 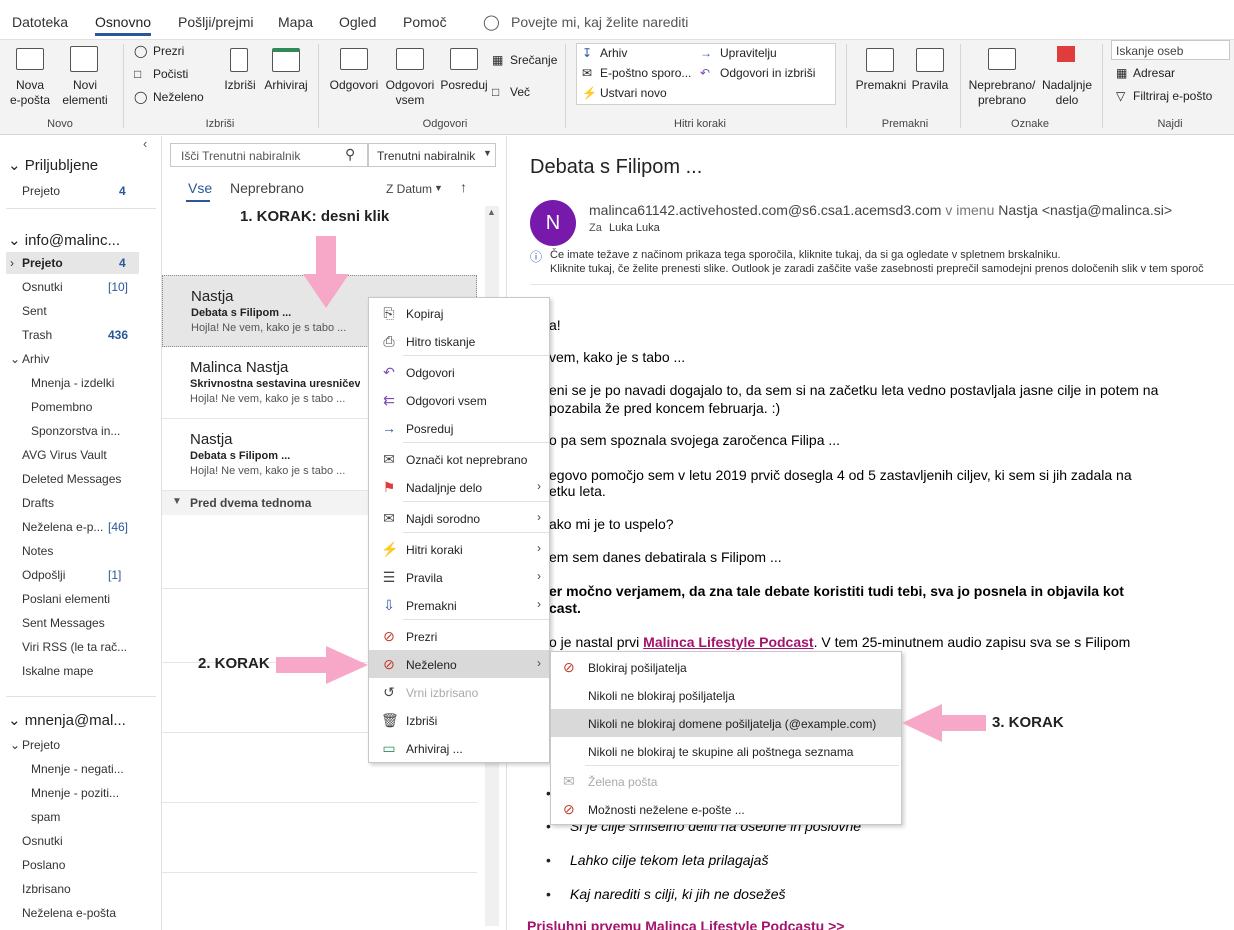 What do you see at coordinates (123, 25) in the screenshot?
I see `tab-home: Osnovno` at bounding box center [123, 25].